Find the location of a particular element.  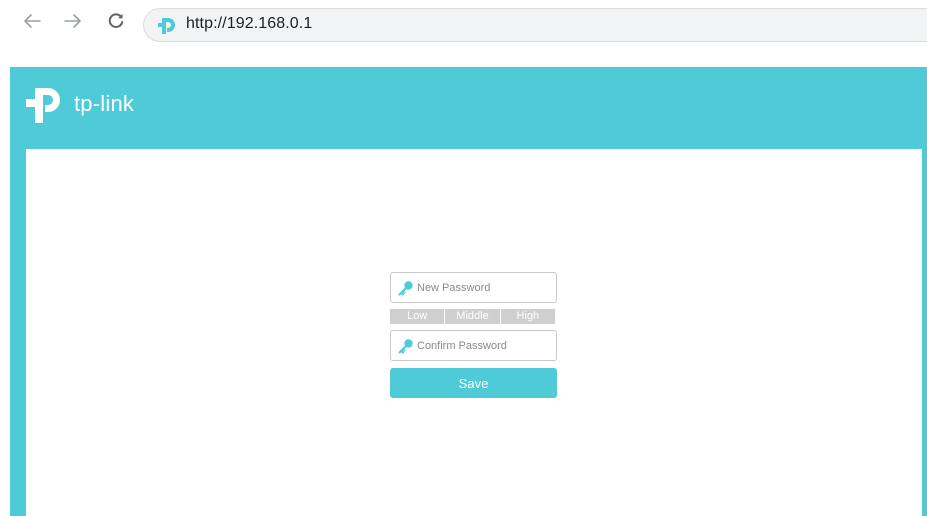

confirm-password-field is located at coordinates (473, 345).